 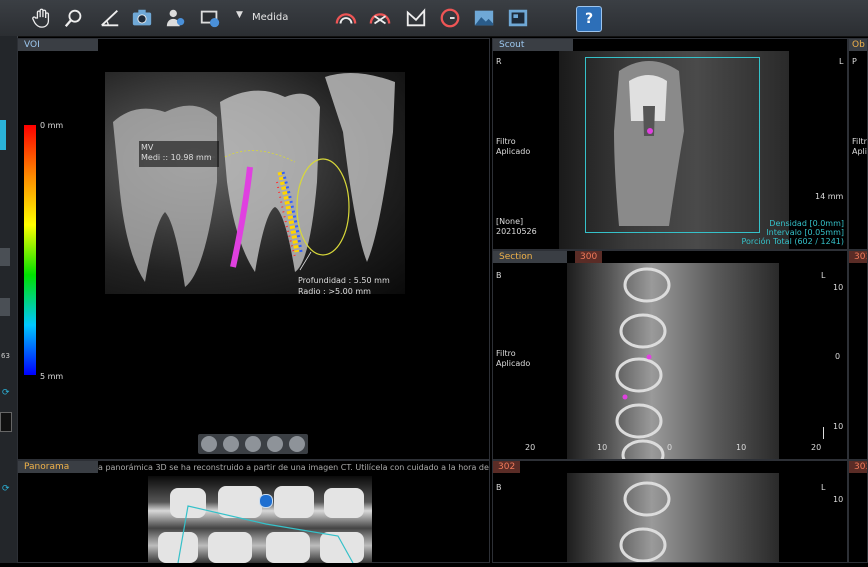 I want to click on annotation-depth: Profundidad : 5.50 mm, so click(x=344, y=280).